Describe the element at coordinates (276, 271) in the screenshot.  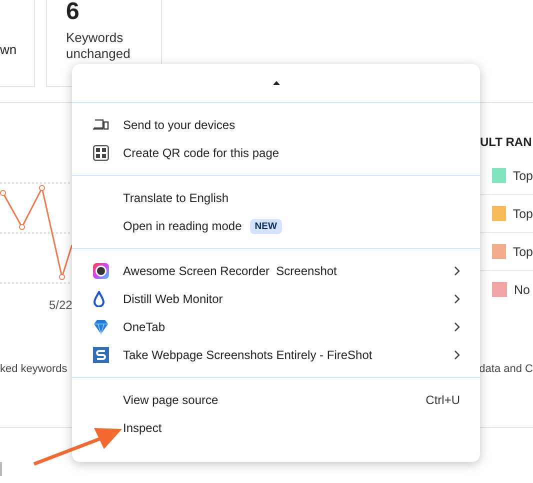
I see `menu-item: Awesome Screen Recorder Screenshot` at that location.